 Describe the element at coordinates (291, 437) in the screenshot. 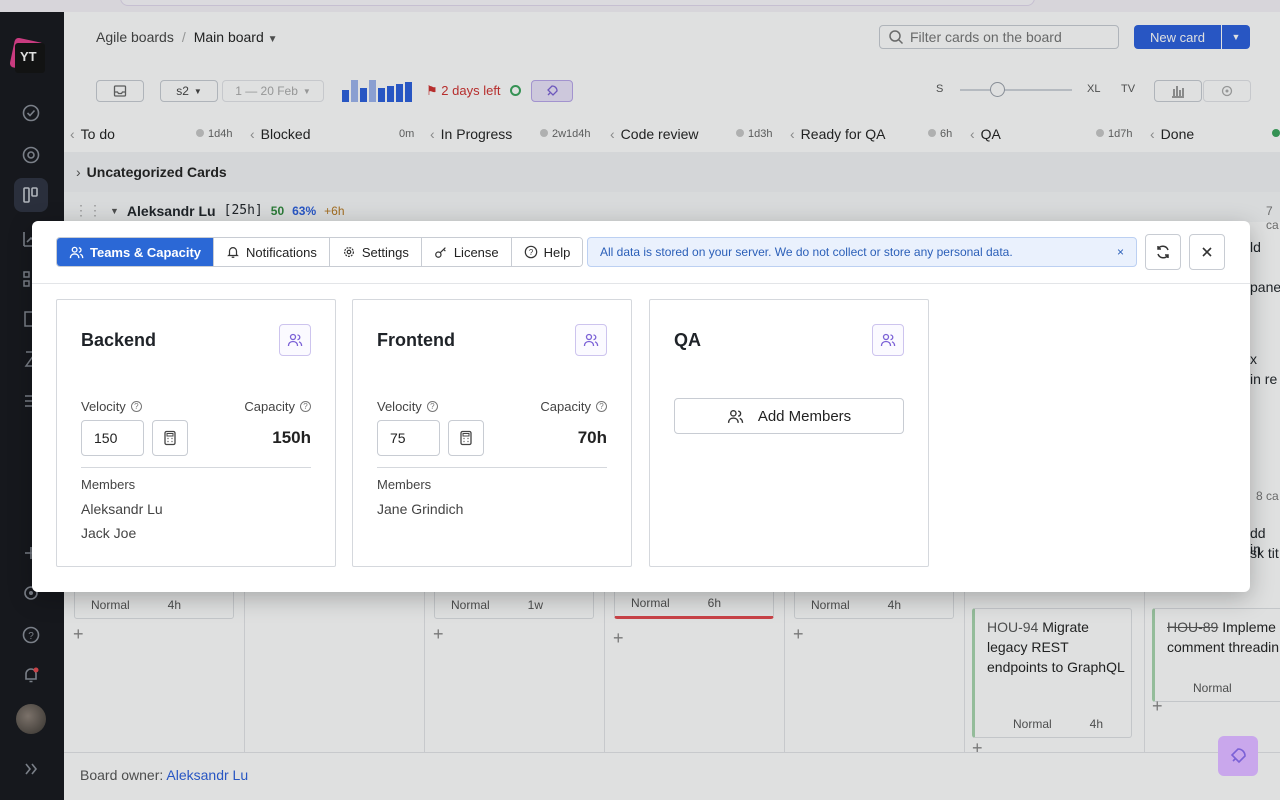

I see `capacity-value: 150h` at that location.